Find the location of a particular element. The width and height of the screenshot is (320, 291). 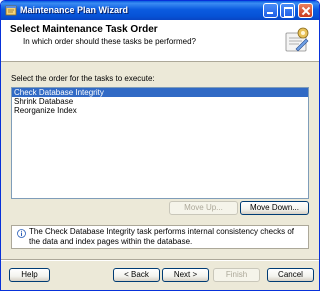

footer-separator is located at coordinates (160, 260).